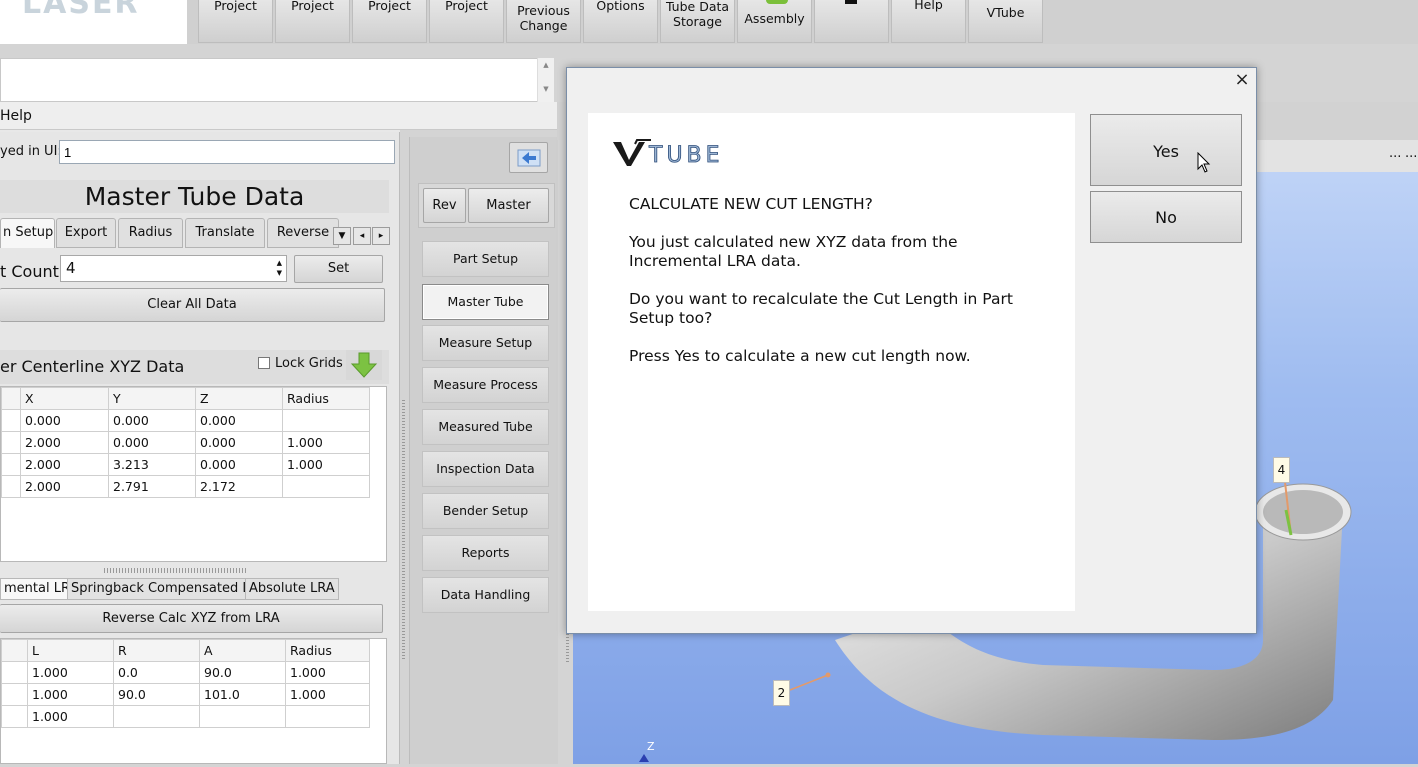 The height and width of the screenshot is (767, 1418). Describe the element at coordinates (364, 365) in the screenshot. I see `download-arrow-icon` at that location.